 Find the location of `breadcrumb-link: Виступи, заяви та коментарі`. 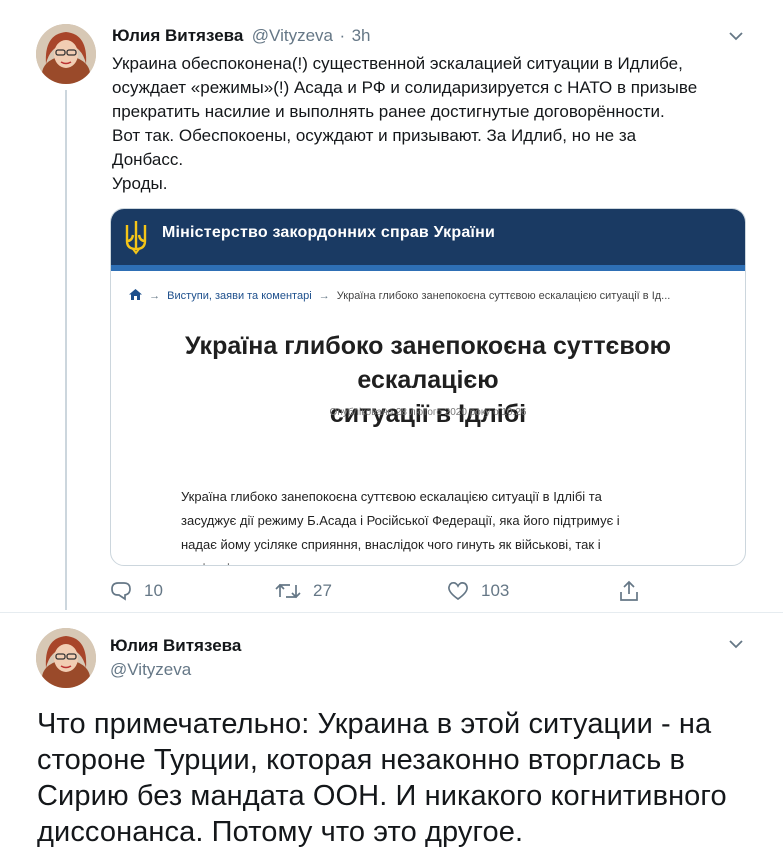

breadcrumb-link: Виступи, заяви та коментарі is located at coordinates (239, 296).